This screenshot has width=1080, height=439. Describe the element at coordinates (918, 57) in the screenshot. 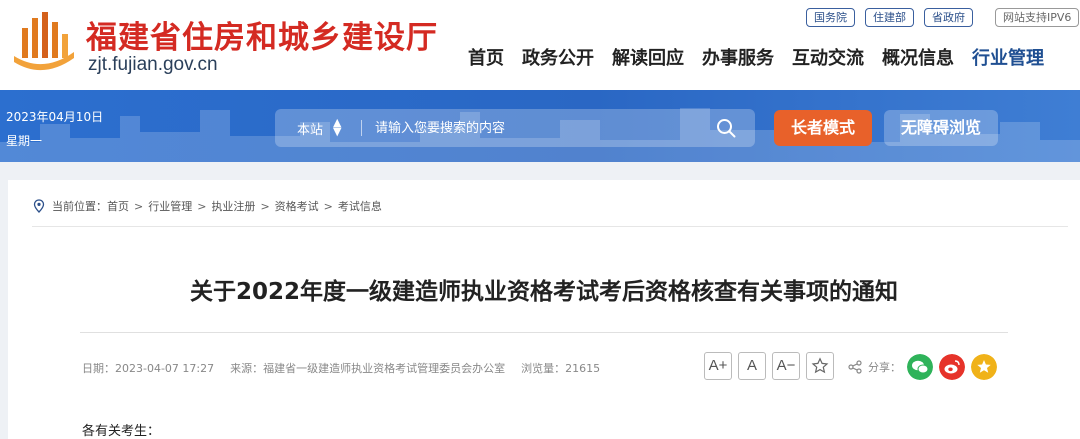

I see `nav-overview: 概况信息` at that location.